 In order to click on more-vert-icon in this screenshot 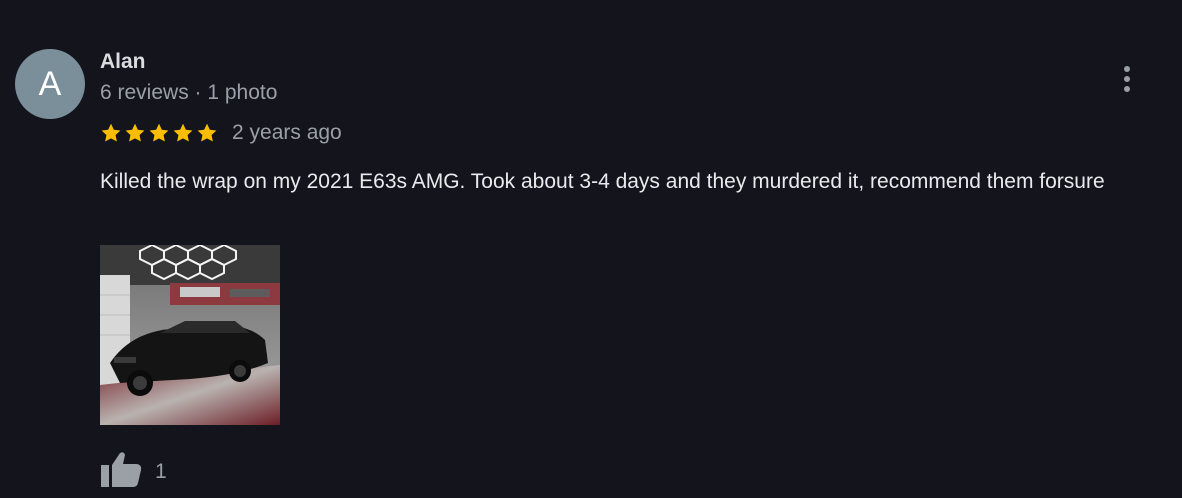, I will do `click(1127, 79)`.